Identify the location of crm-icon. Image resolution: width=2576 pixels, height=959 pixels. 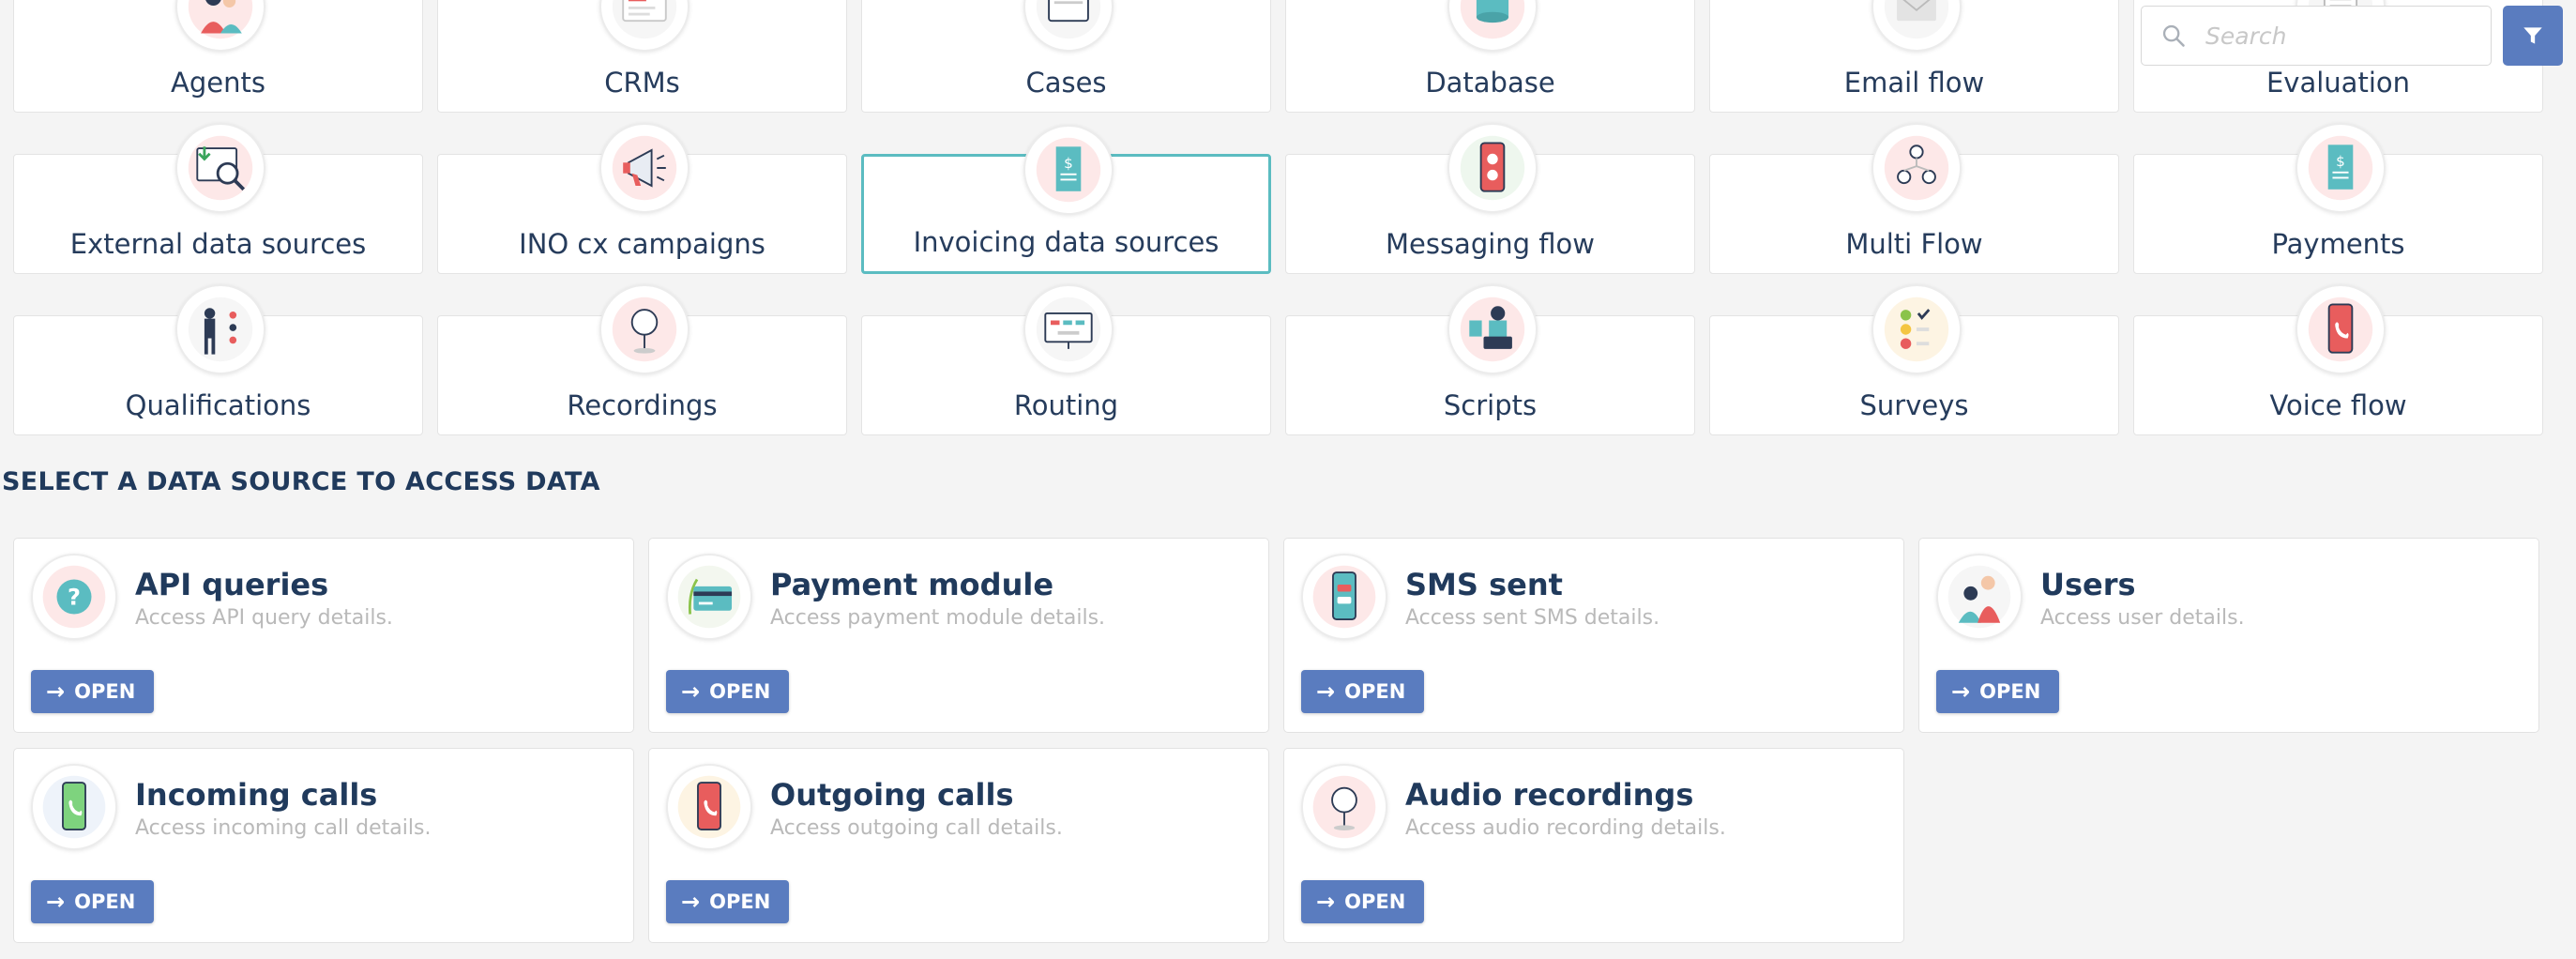
(644, 26).